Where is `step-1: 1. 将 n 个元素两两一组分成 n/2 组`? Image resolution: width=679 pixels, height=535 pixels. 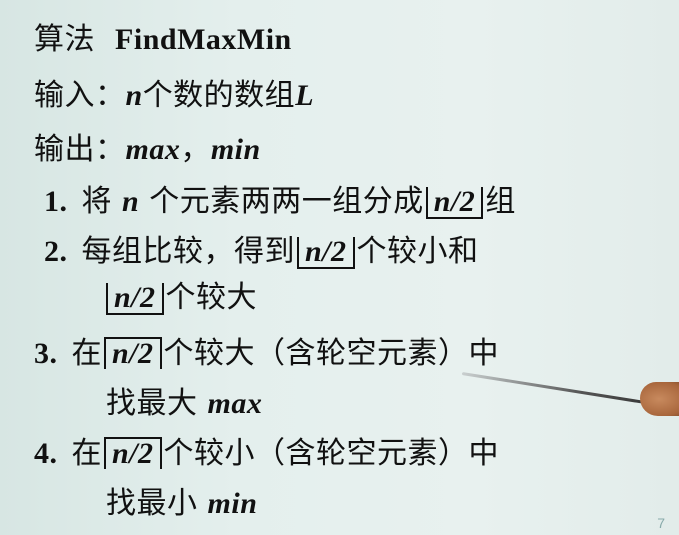 step-1: 1. 将 n 个元素两两一组分成 n/2 组 is located at coordinates (280, 202).